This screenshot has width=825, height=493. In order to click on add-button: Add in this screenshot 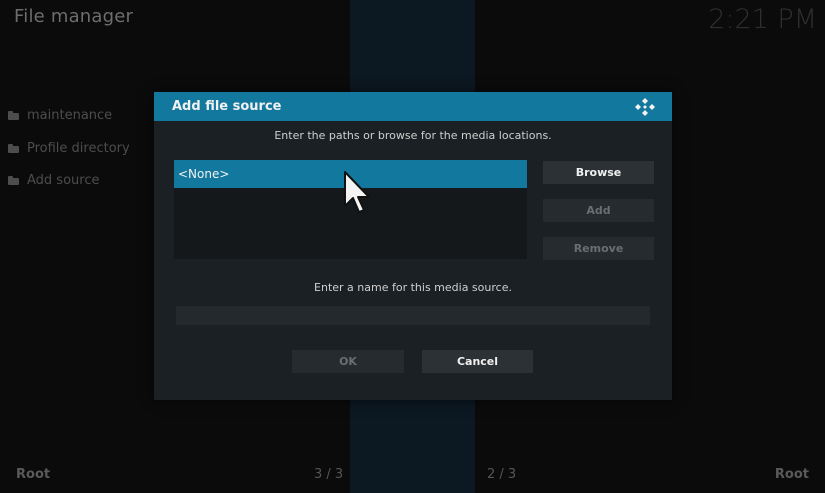, I will do `click(598, 210)`.